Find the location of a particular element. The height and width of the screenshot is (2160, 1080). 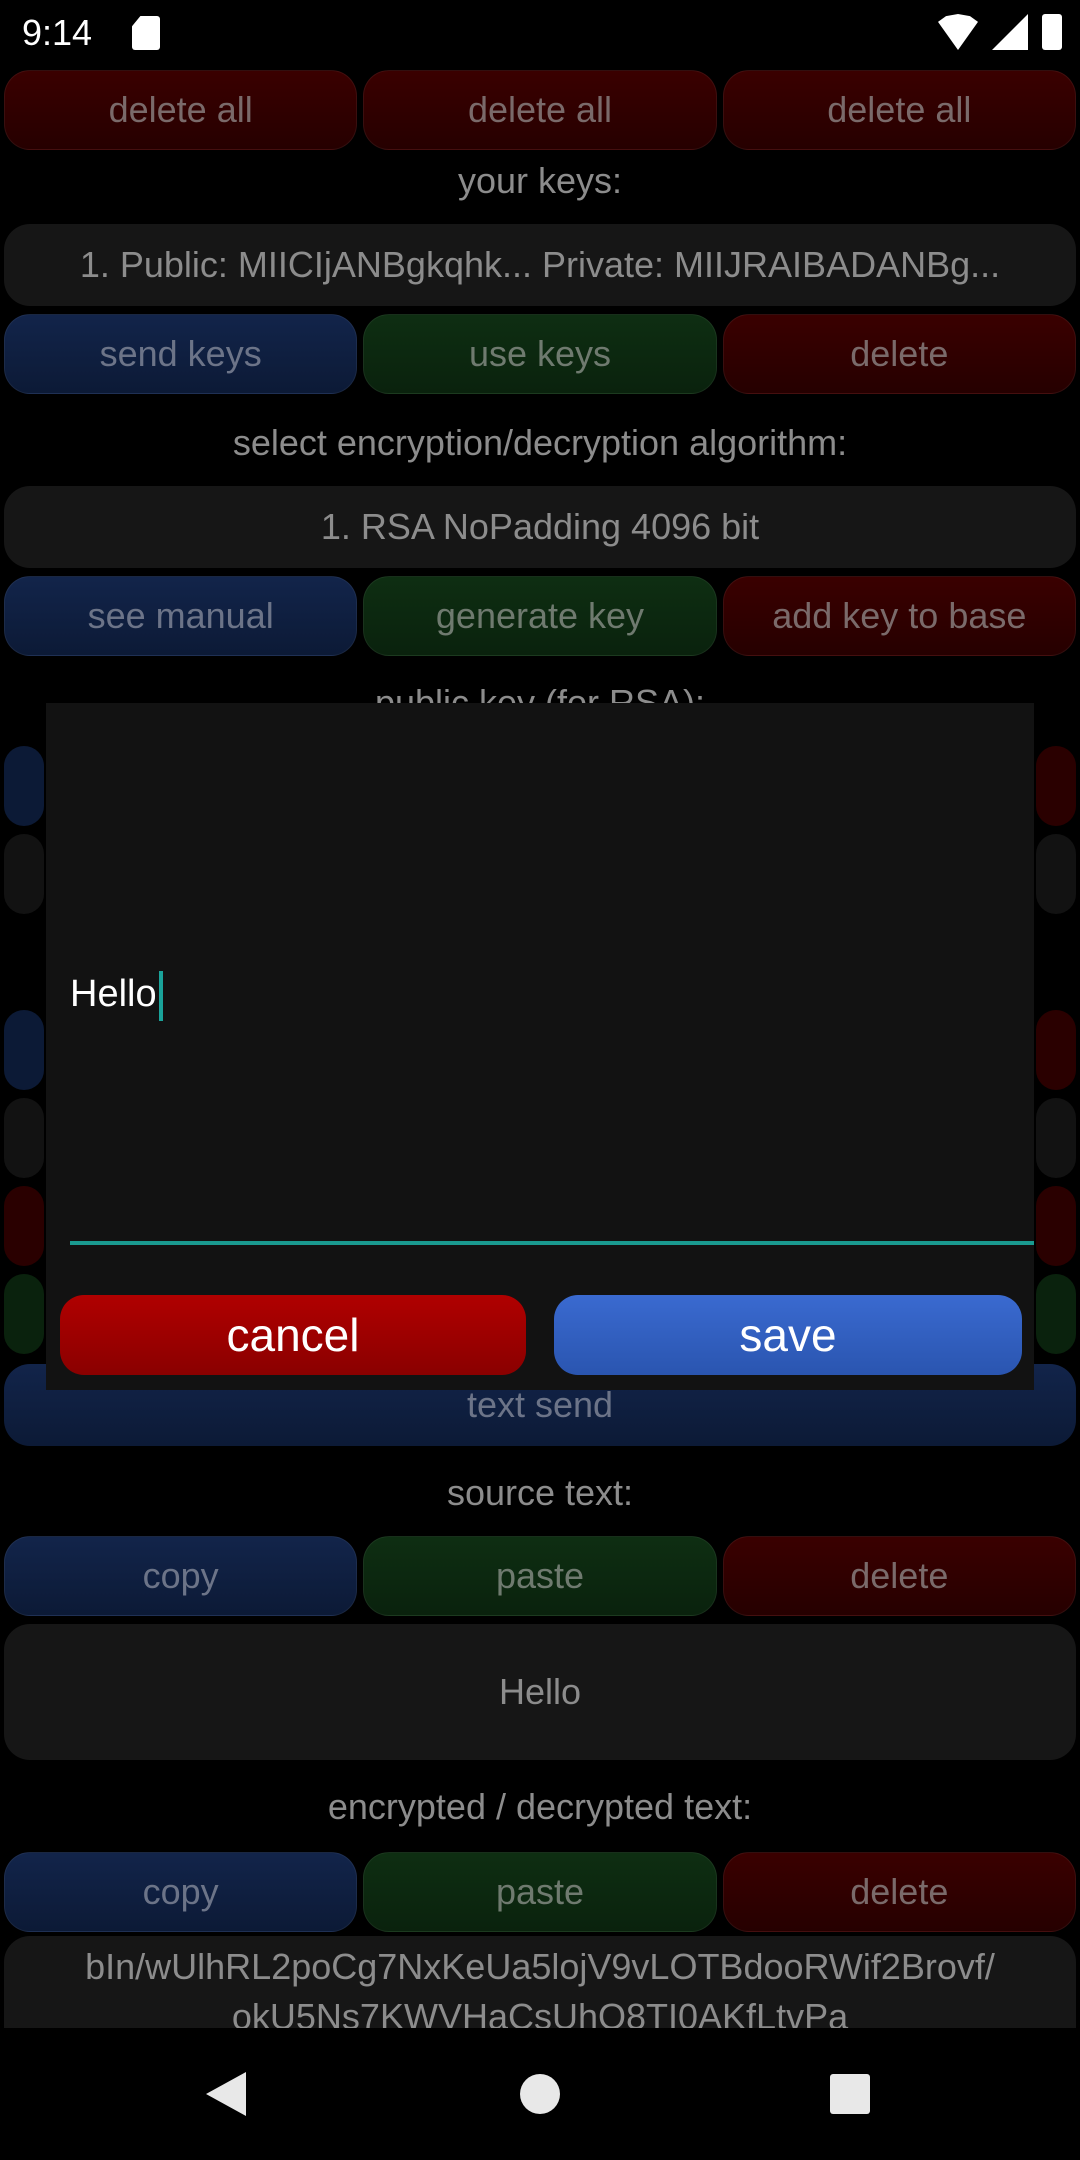

see-manual-button: see manual is located at coordinates (181, 616).